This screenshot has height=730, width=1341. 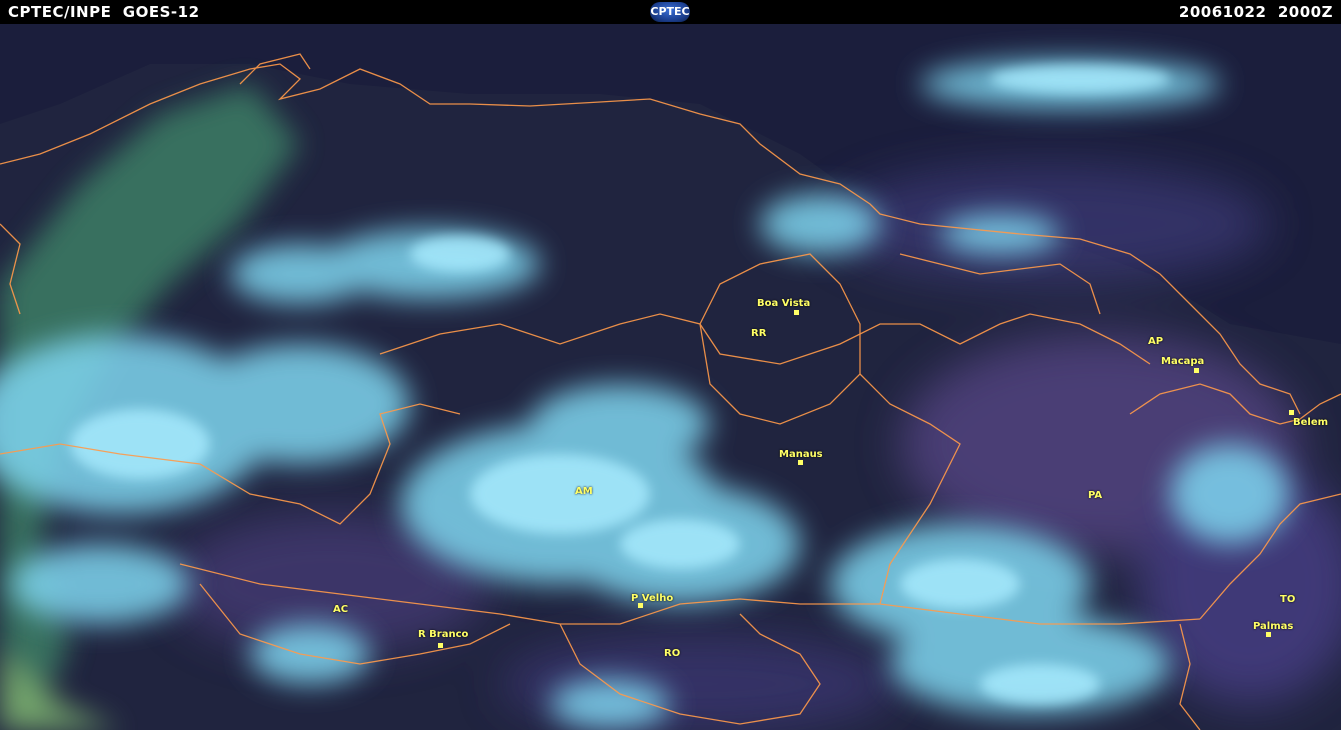 I want to click on cptec-logo: CPTEC, so click(x=670, y=12).